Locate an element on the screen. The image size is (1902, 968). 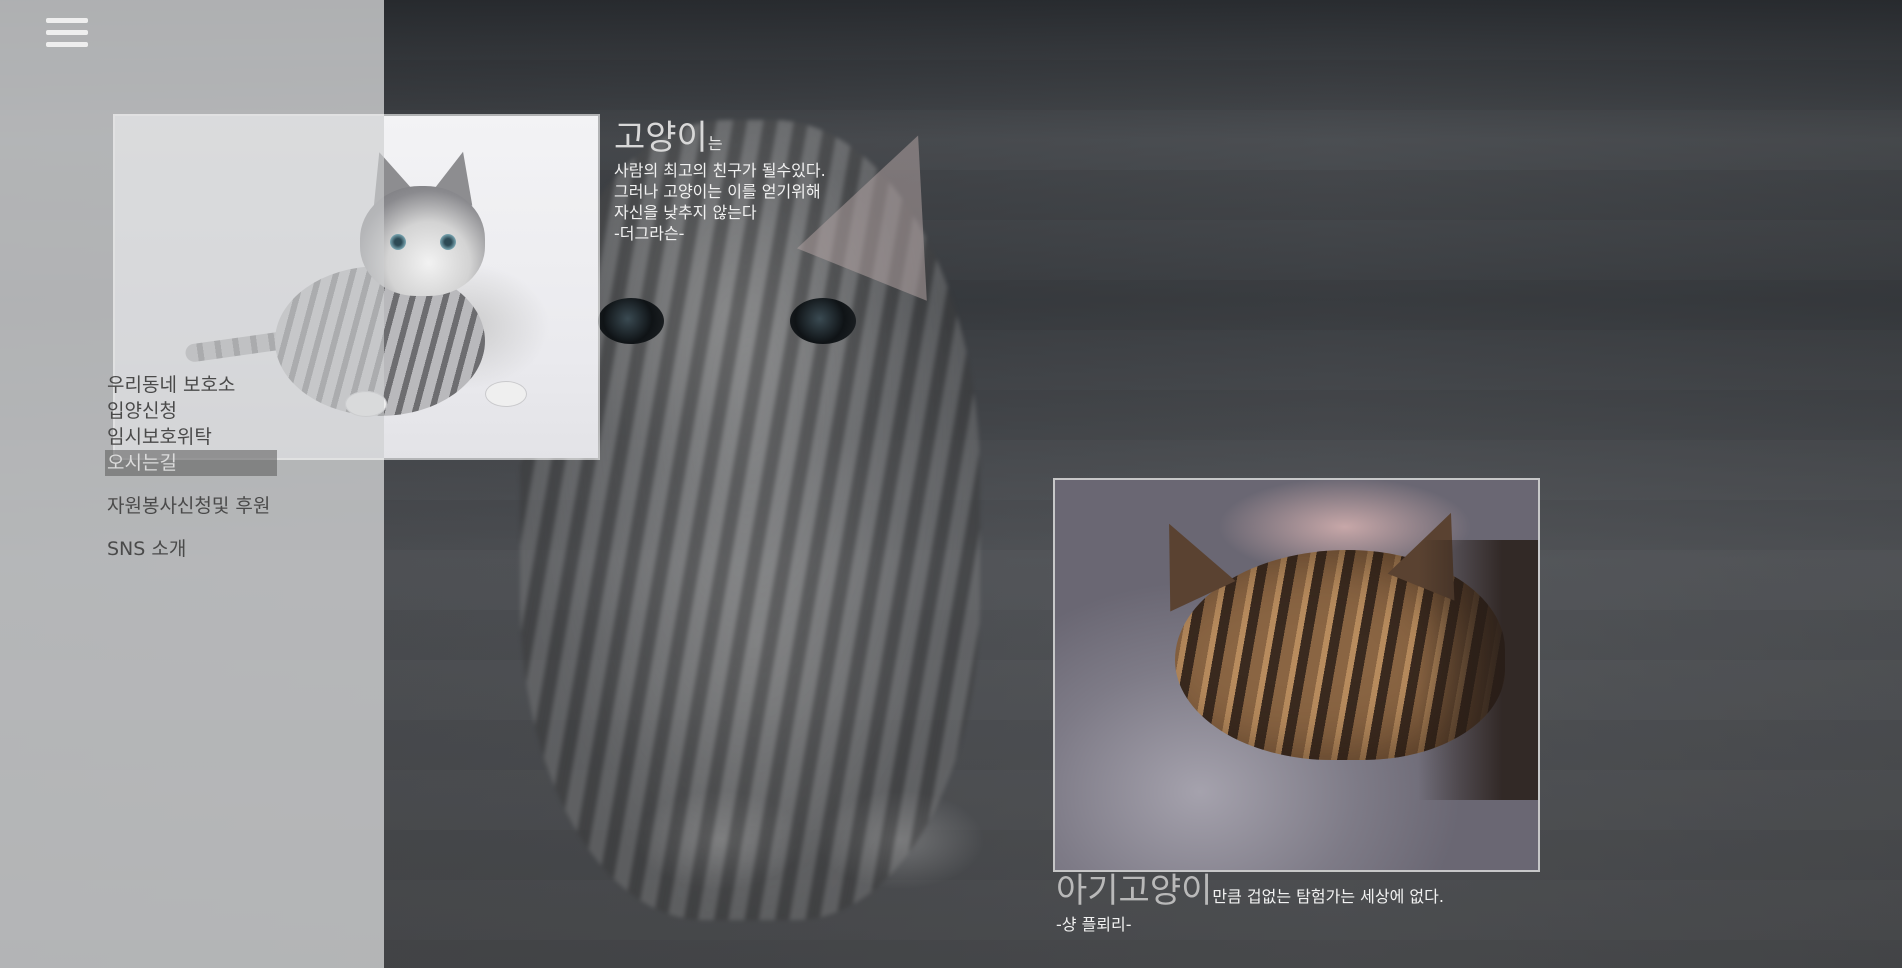
quote-keyword: 고양이 is located at coordinates (661, 138).